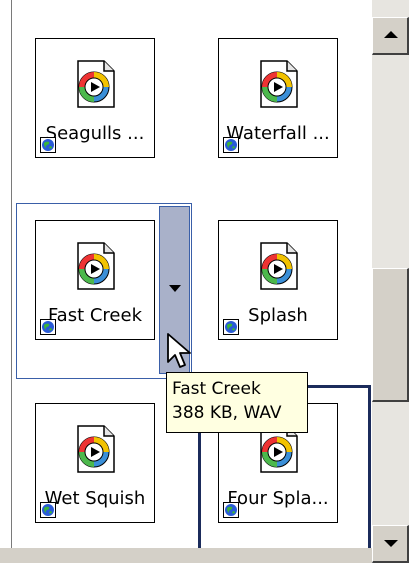 This screenshot has height=563, width=409. I want to click on tooltip-details: 388 KB, WAV, so click(227, 413).